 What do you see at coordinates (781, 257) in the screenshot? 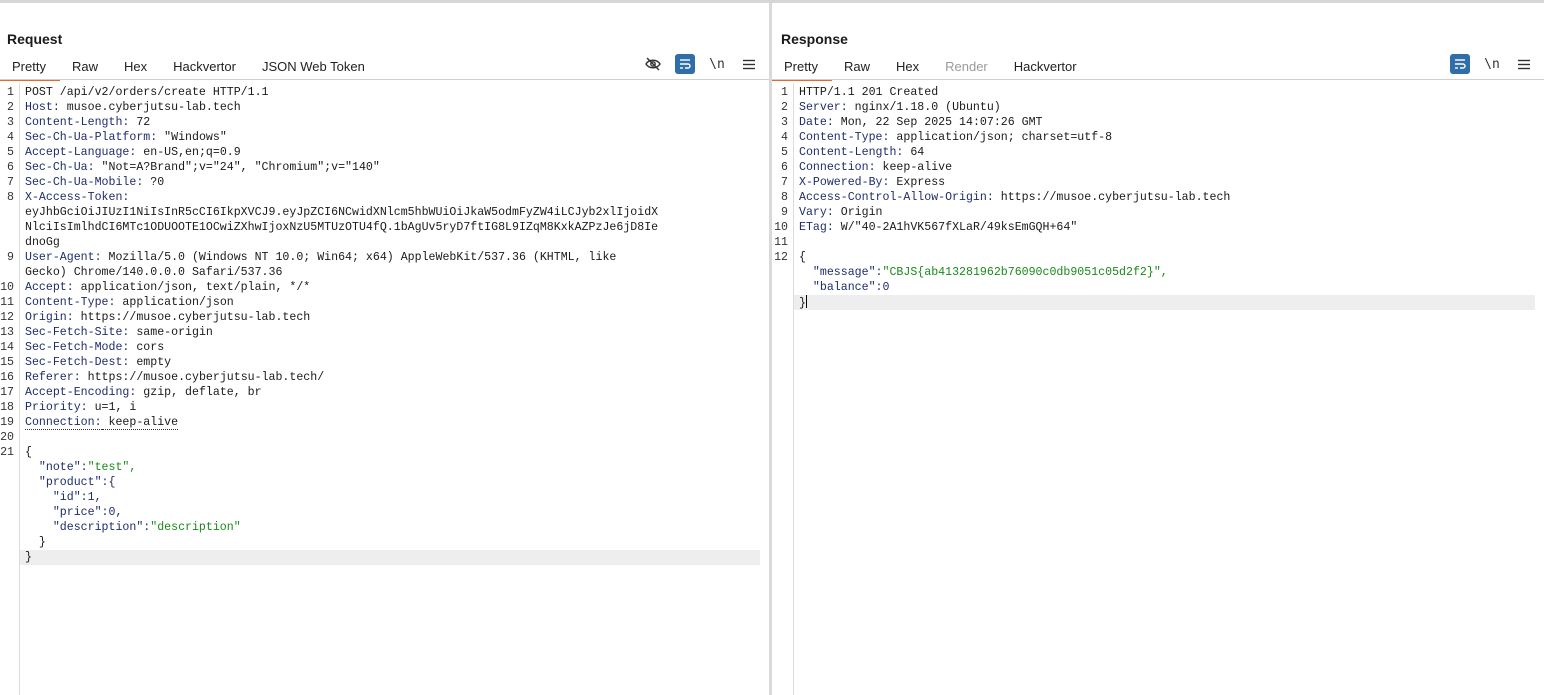
I see `line-number: 12` at bounding box center [781, 257].